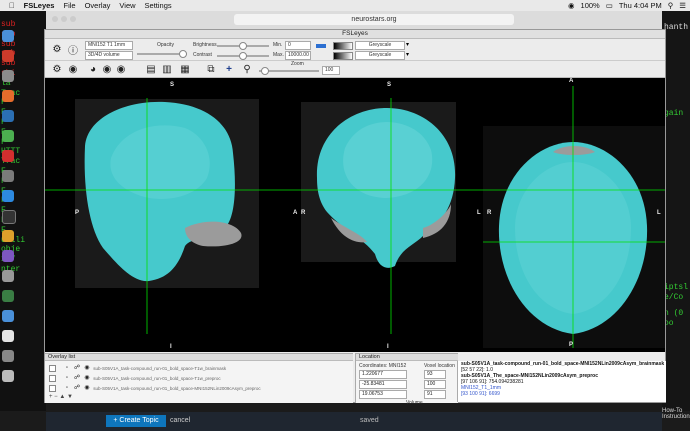 The width and height of the screenshot is (690, 431). Describe the element at coordinates (380, 45) in the screenshot. I see `colormap-select: Greyscale` at that location.